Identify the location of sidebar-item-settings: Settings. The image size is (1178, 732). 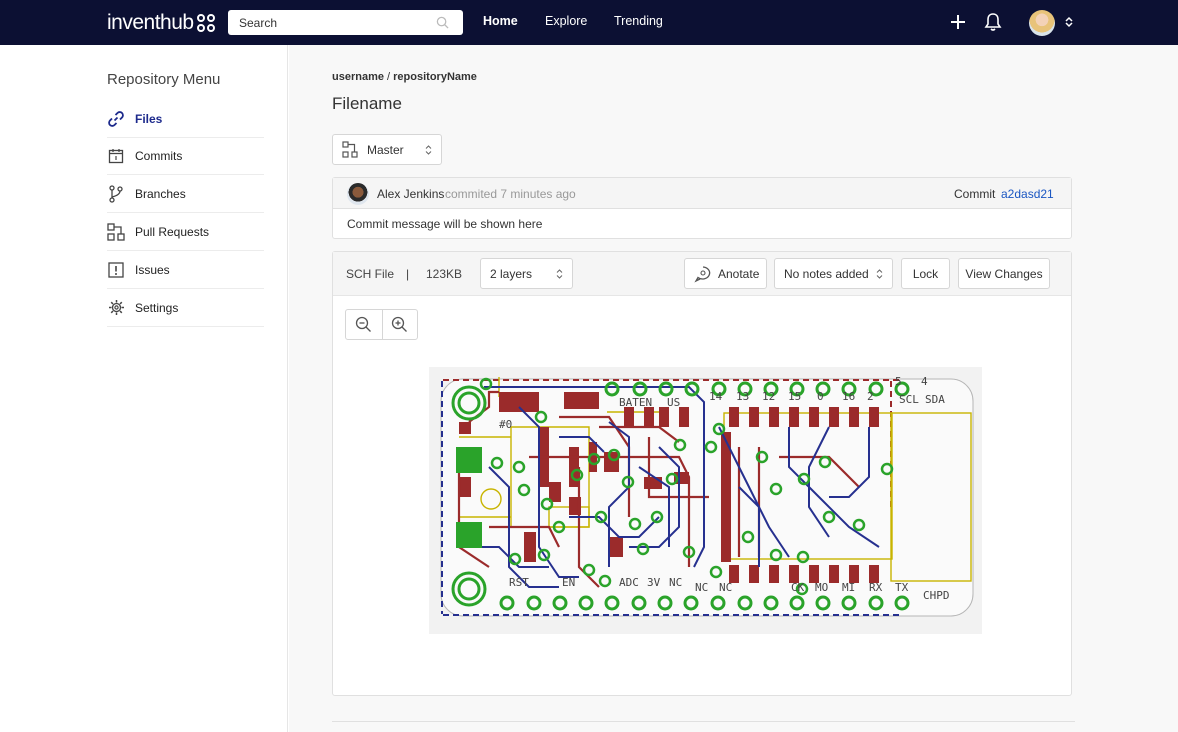
(185, 308).